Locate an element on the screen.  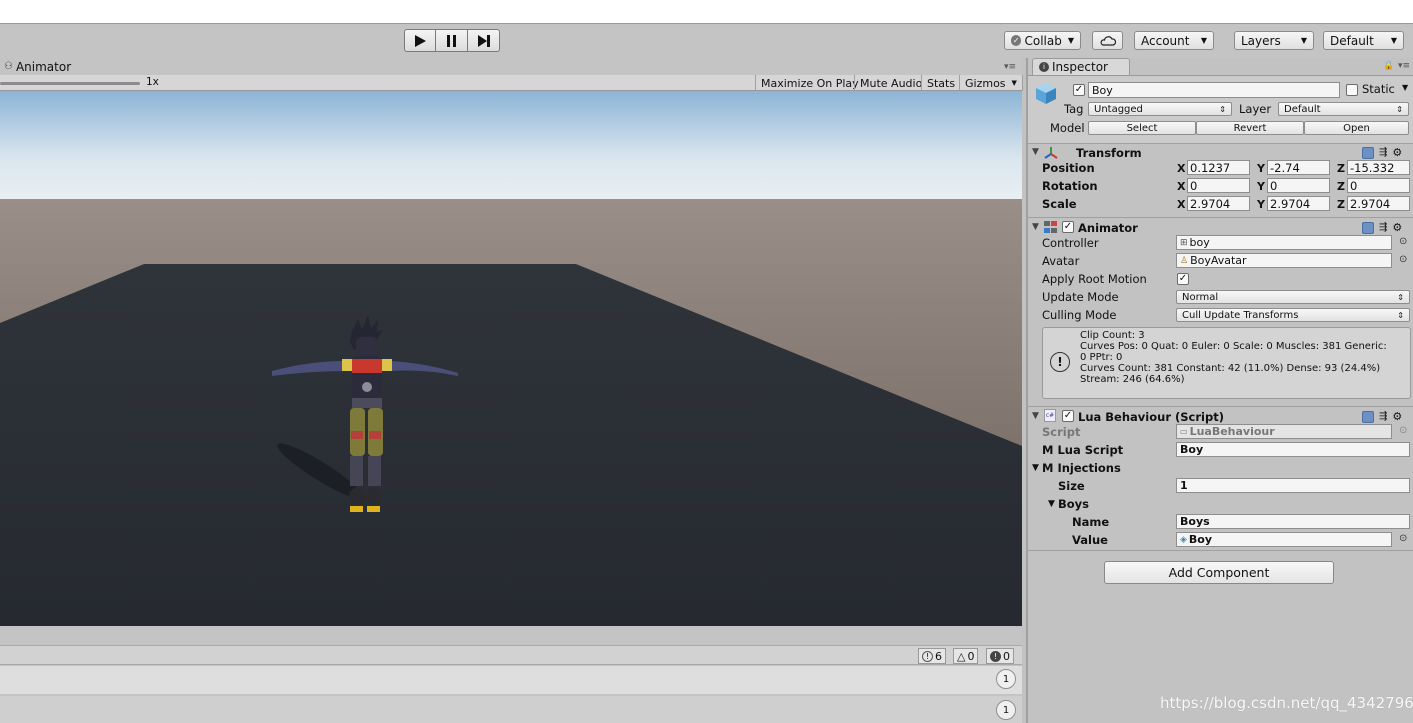
active-checkbox: ✓ is located at coordinates (1079, 90).